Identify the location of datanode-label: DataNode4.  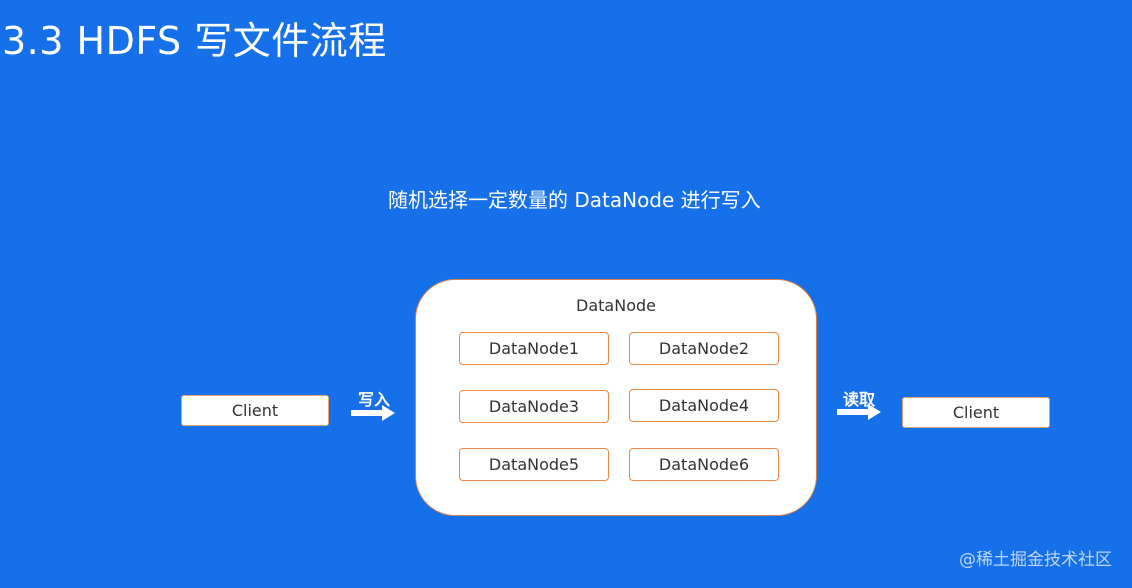
(704, 405).